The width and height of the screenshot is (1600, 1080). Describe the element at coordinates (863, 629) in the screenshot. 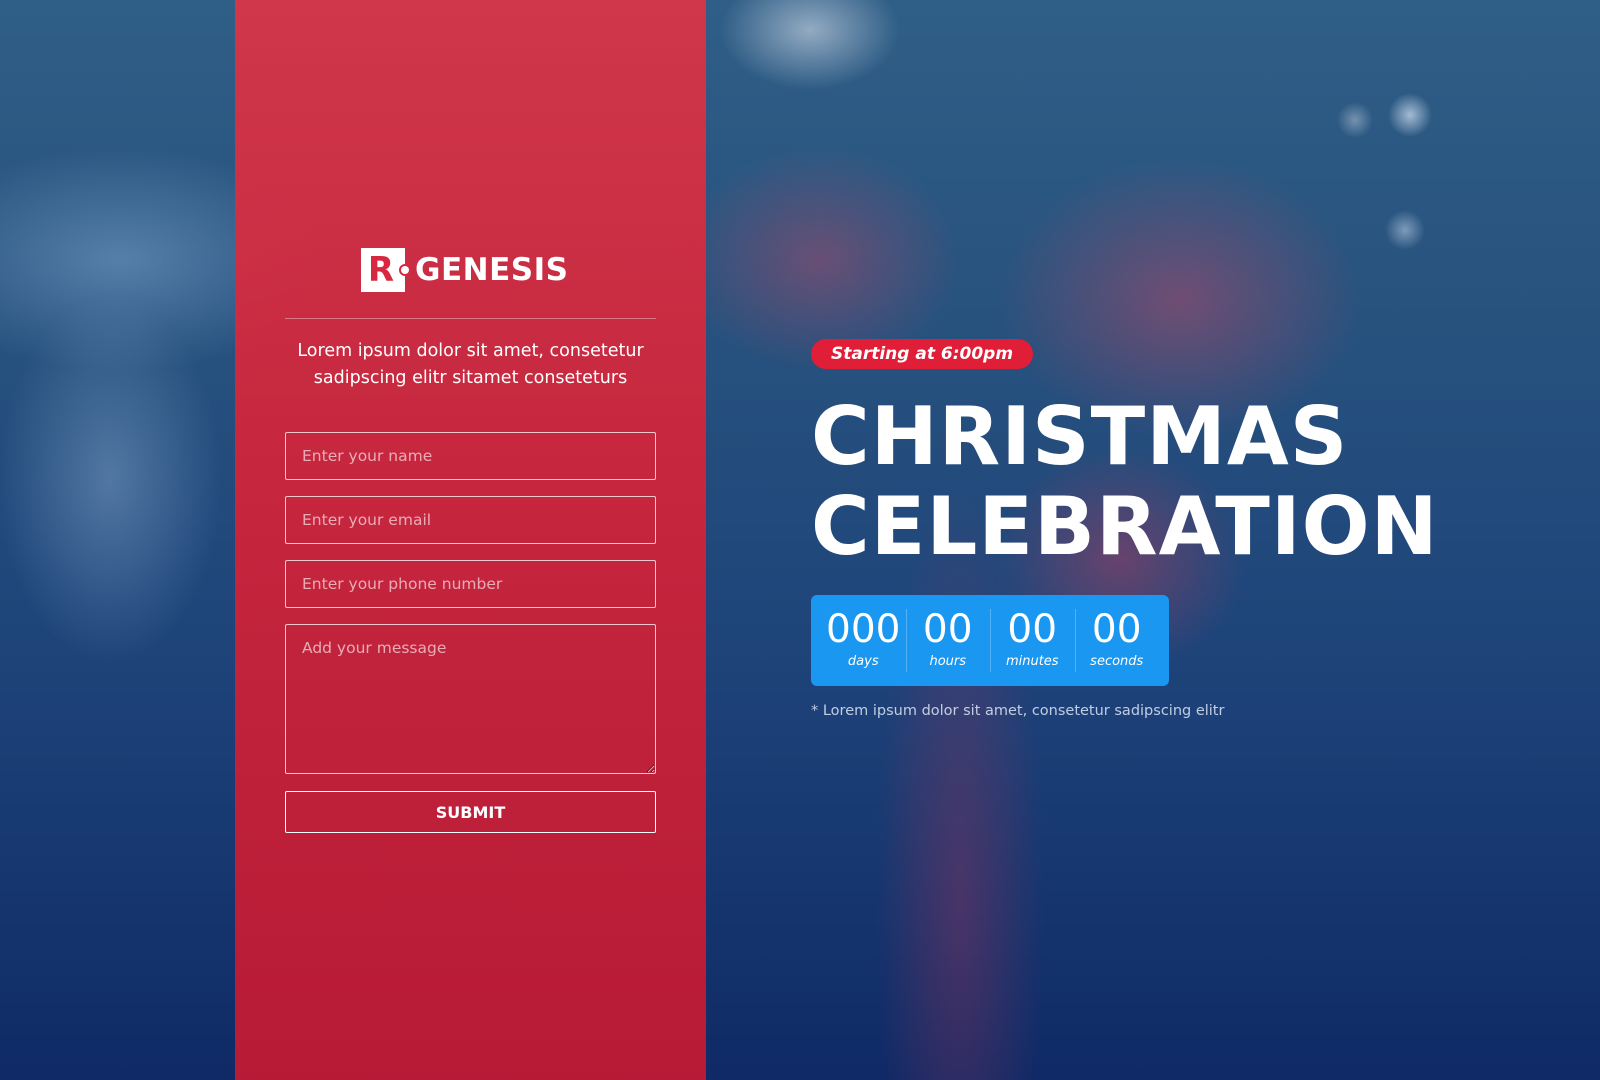

I see `countdown-days-value: 000` at that location.